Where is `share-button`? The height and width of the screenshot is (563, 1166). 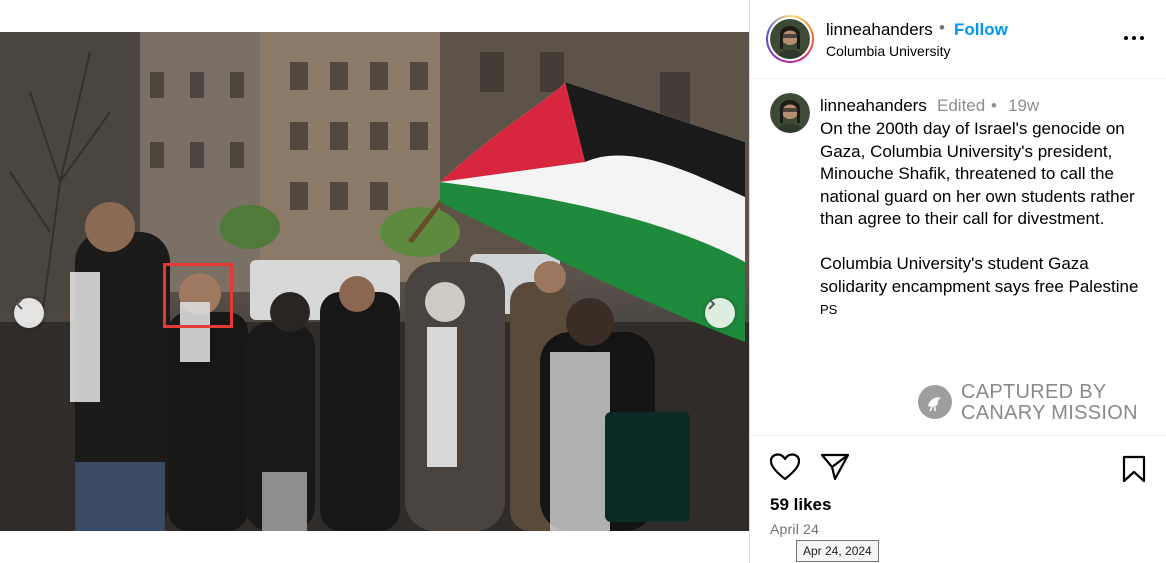
share-button is located at coordinates (835, 469).